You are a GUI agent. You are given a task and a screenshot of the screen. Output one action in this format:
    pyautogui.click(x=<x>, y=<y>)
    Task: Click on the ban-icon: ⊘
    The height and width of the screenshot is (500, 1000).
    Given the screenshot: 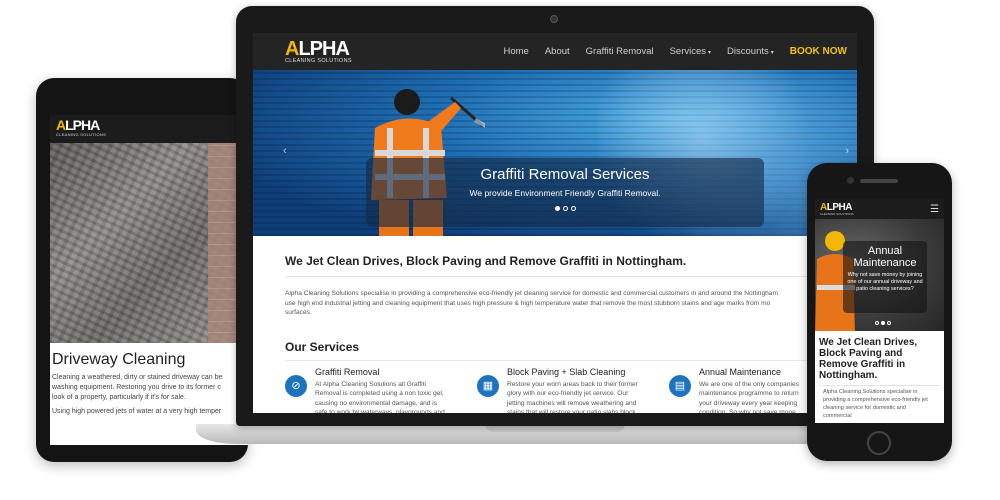 What is the action you would take?
    pyautogui.click(x=296, y=385)
    